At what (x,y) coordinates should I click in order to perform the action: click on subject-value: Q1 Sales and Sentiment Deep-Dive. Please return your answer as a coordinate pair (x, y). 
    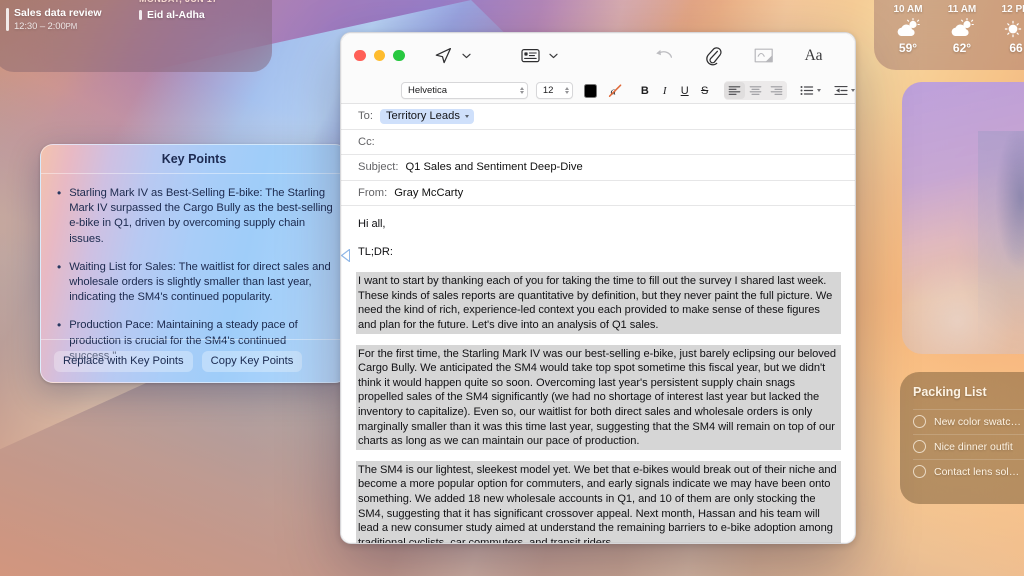
    Looking at the image, I should click on (494, 167).